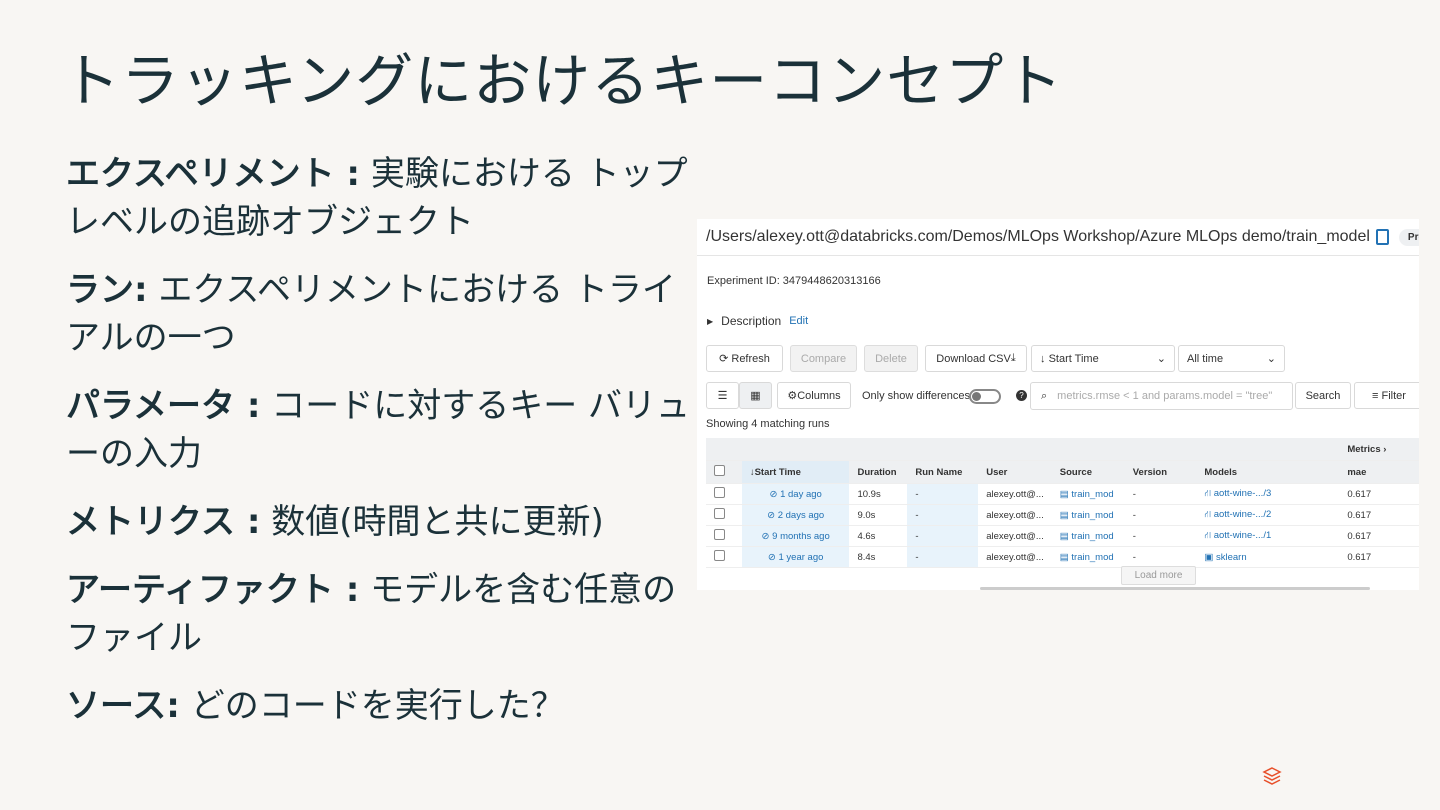  What do you see at coordinates (1231, 358) in the screenshot?
I see `time-range-select: All time ⌄` at bounding box center [1231, 358].